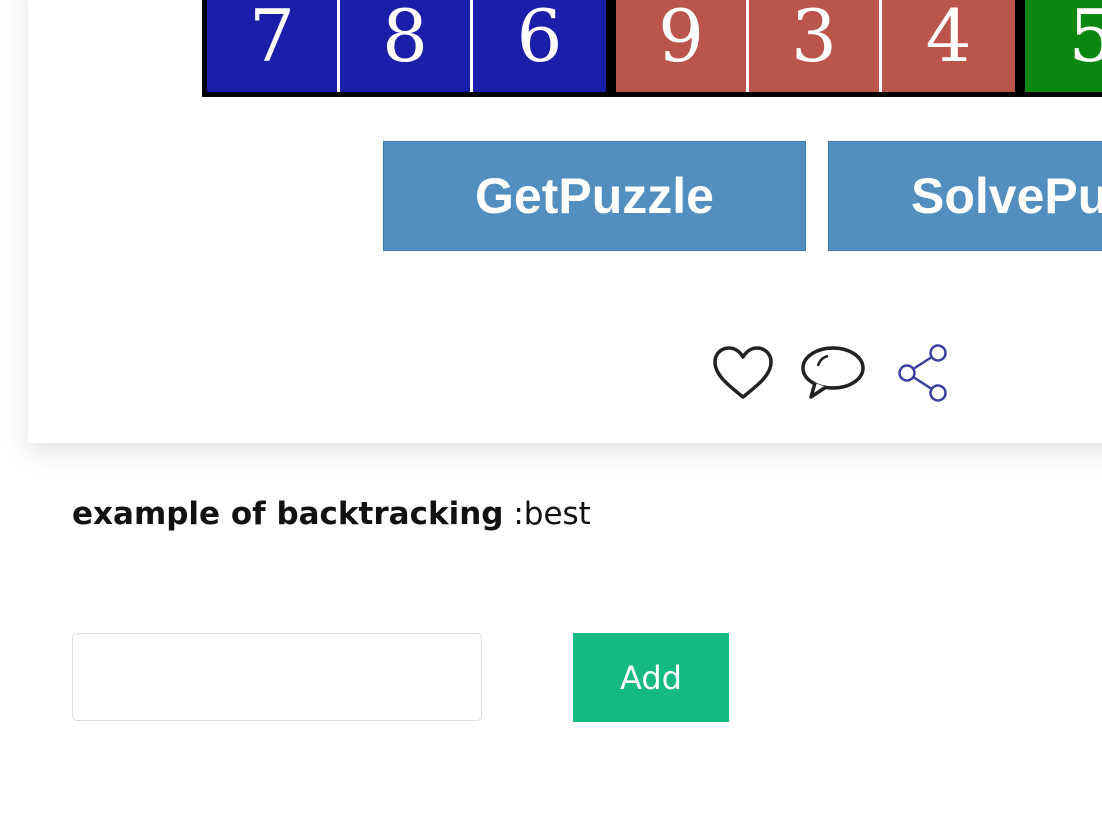 The width and height of the screenshot is (1102, 819). I want to click on tag-line: example of backtracking :best, so click(331, 514).